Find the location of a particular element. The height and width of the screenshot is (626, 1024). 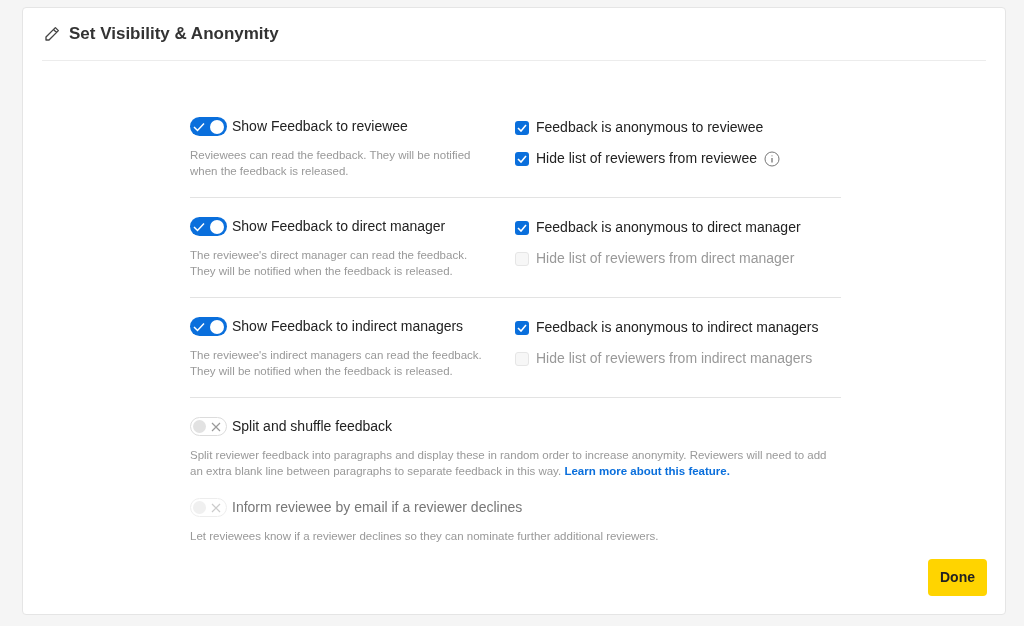

pencil-icon is located at coordinates (52, 34).